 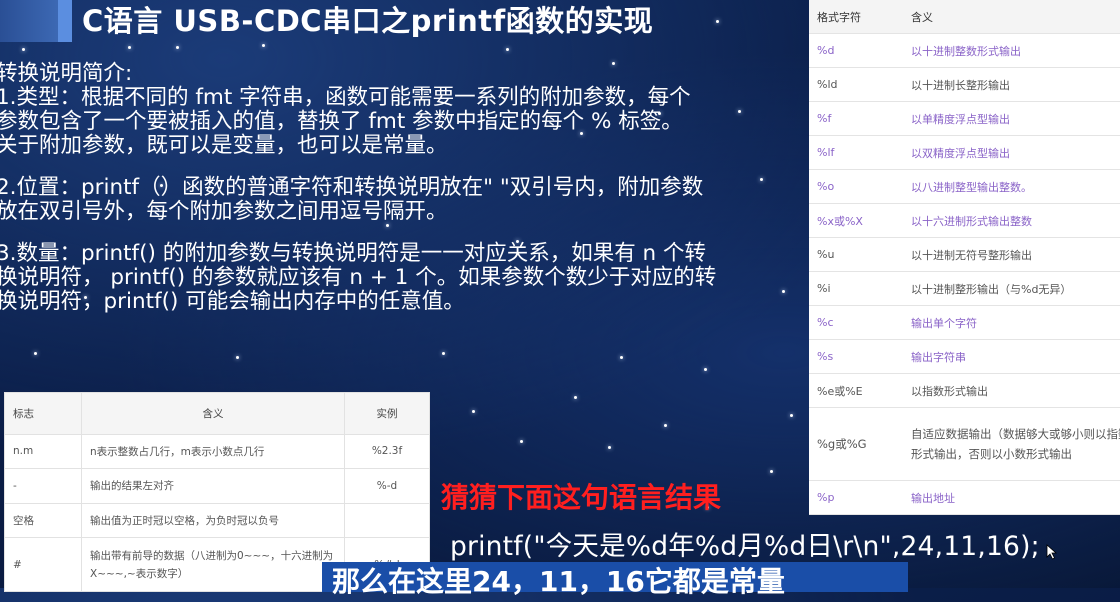 I want to click on format-spec: %i, so click(x=856, y=288).